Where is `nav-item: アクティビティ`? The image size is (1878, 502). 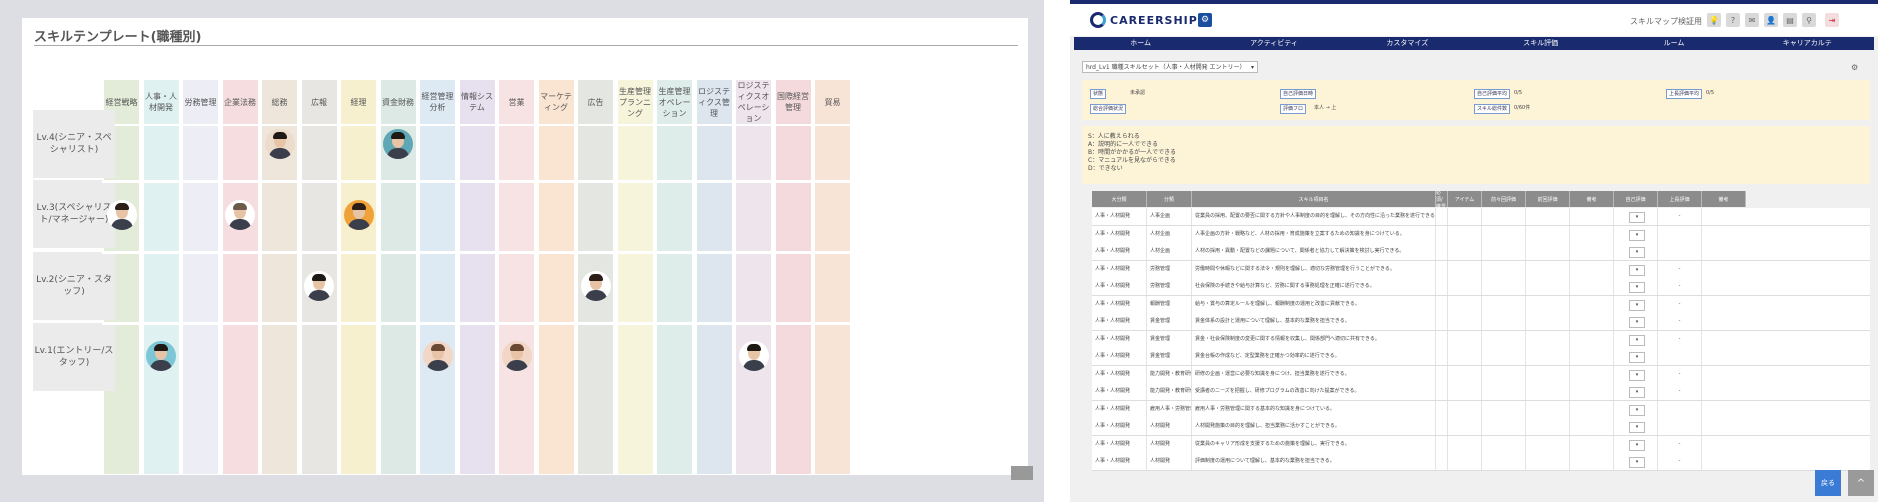 nav-item: アクティビティ is located at coordinates (1273, 43).